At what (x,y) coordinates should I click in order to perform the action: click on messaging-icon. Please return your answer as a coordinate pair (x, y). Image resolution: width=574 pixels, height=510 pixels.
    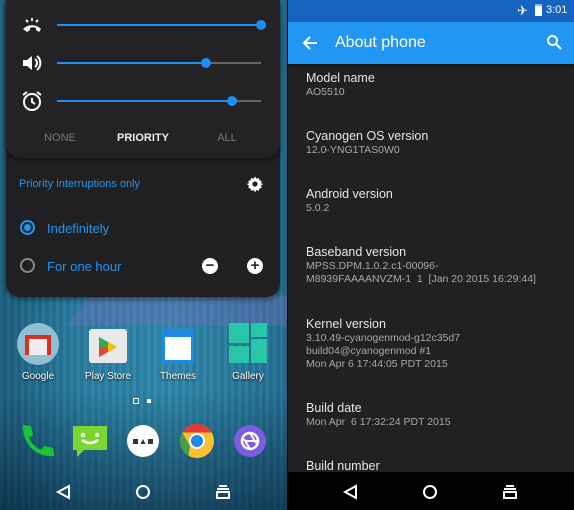
    Looking at the image, I should click on (90, 441).